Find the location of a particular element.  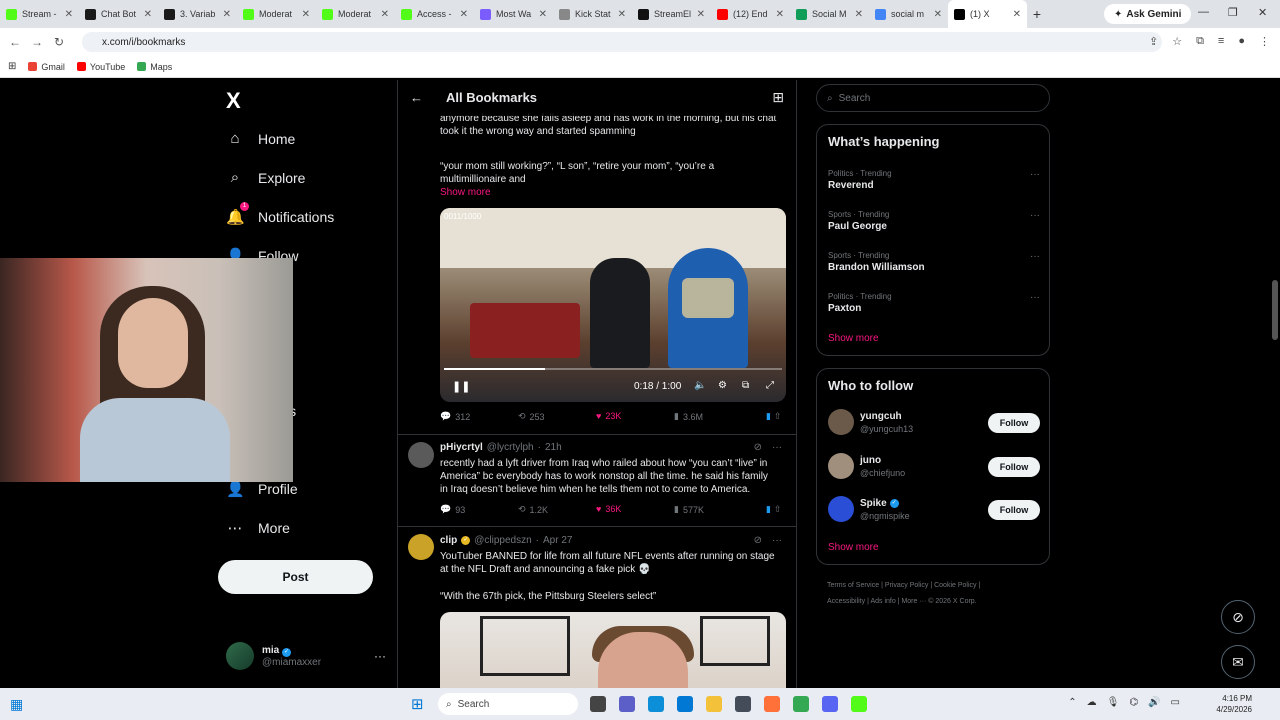

minimize-icon: — is located at coordinates (1203, 12).